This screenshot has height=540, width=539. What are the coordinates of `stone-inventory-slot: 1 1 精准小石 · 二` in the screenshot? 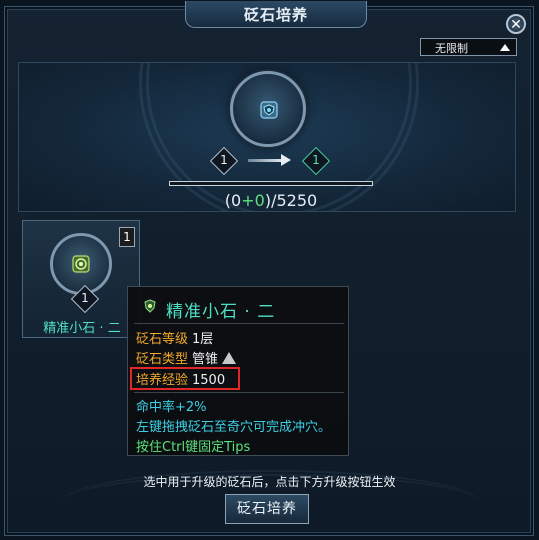 It's located at (81, 279).